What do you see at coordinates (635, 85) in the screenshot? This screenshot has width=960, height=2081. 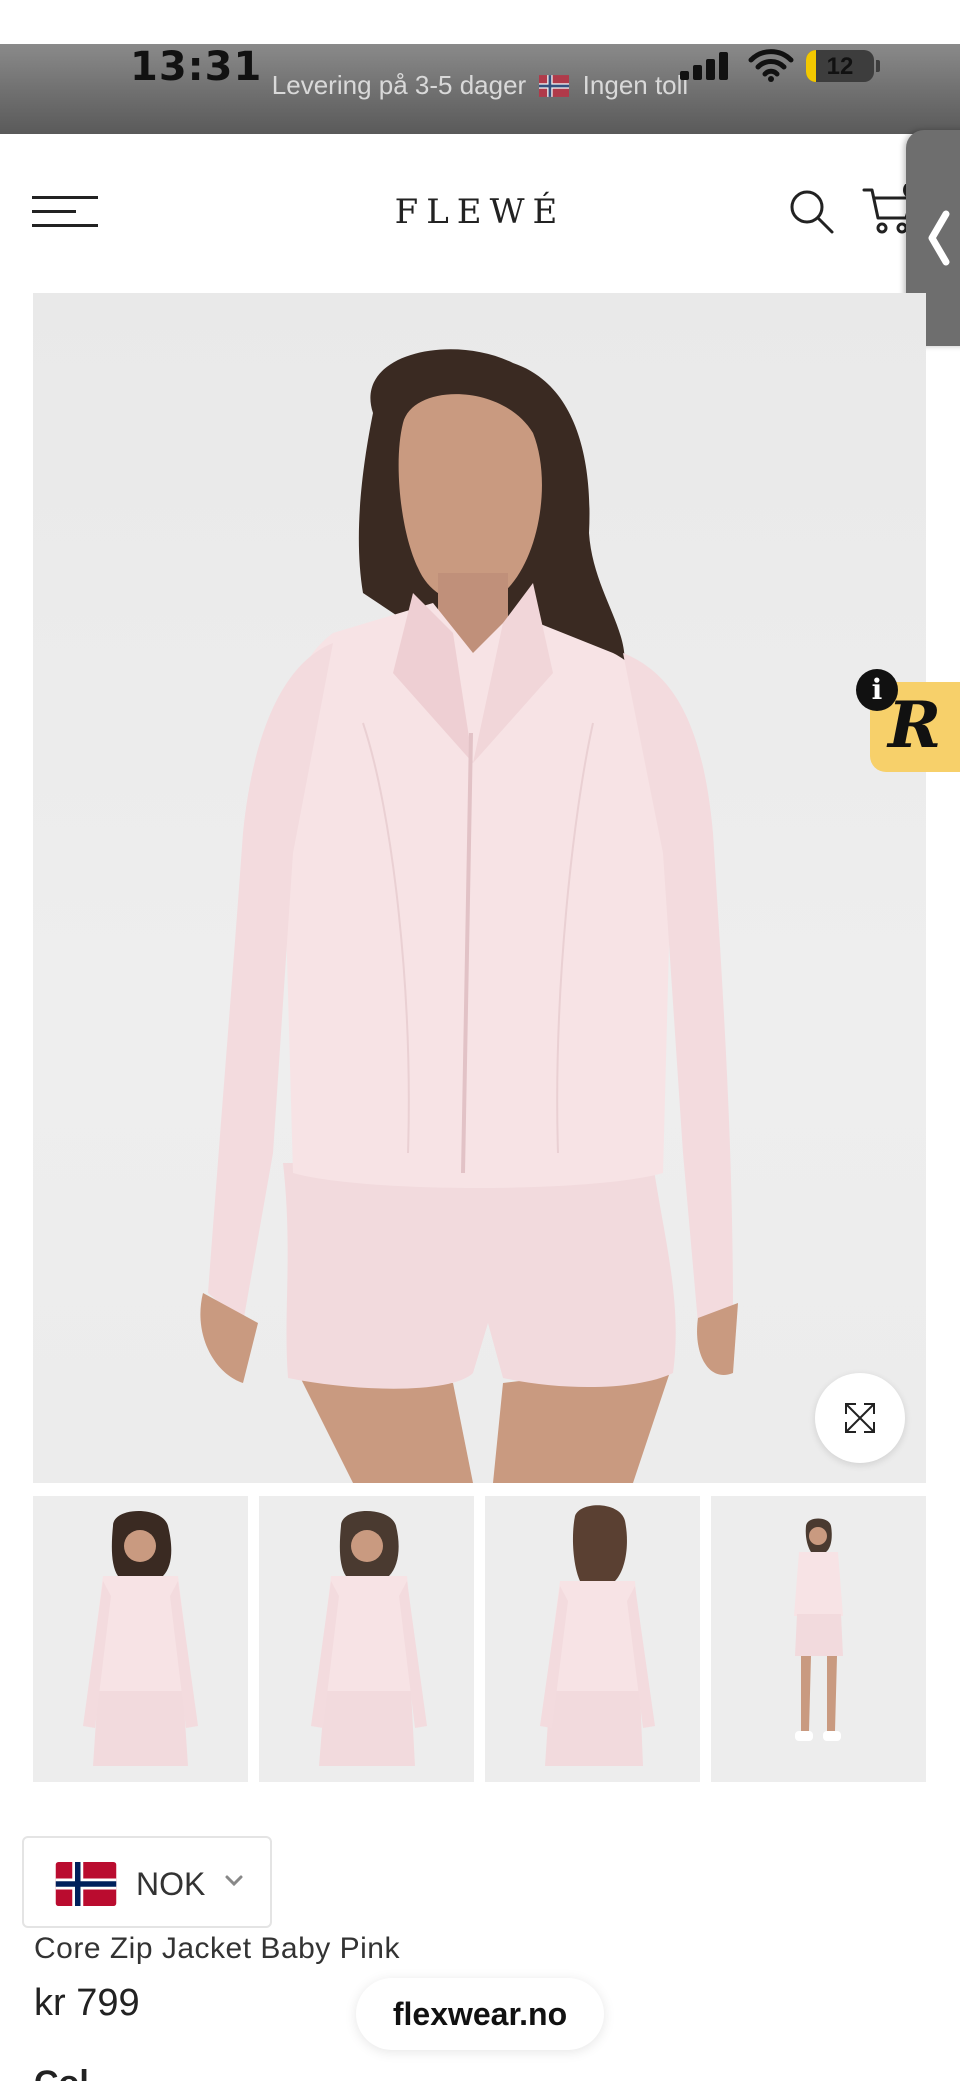 I see `announcement-text-end: Ingen toll` at bounding box center [635, 85].